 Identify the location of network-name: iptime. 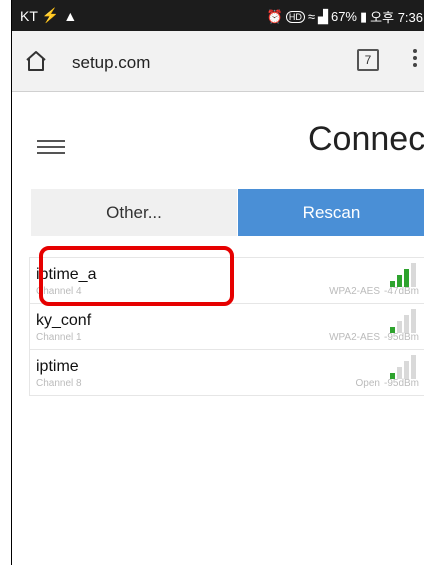
(57, 366).